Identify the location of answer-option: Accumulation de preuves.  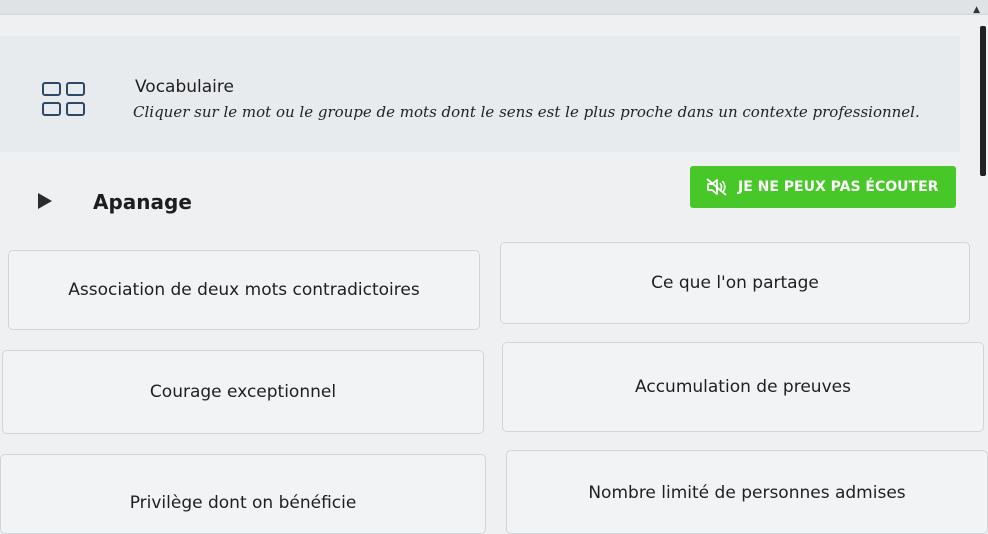
(743, 387).